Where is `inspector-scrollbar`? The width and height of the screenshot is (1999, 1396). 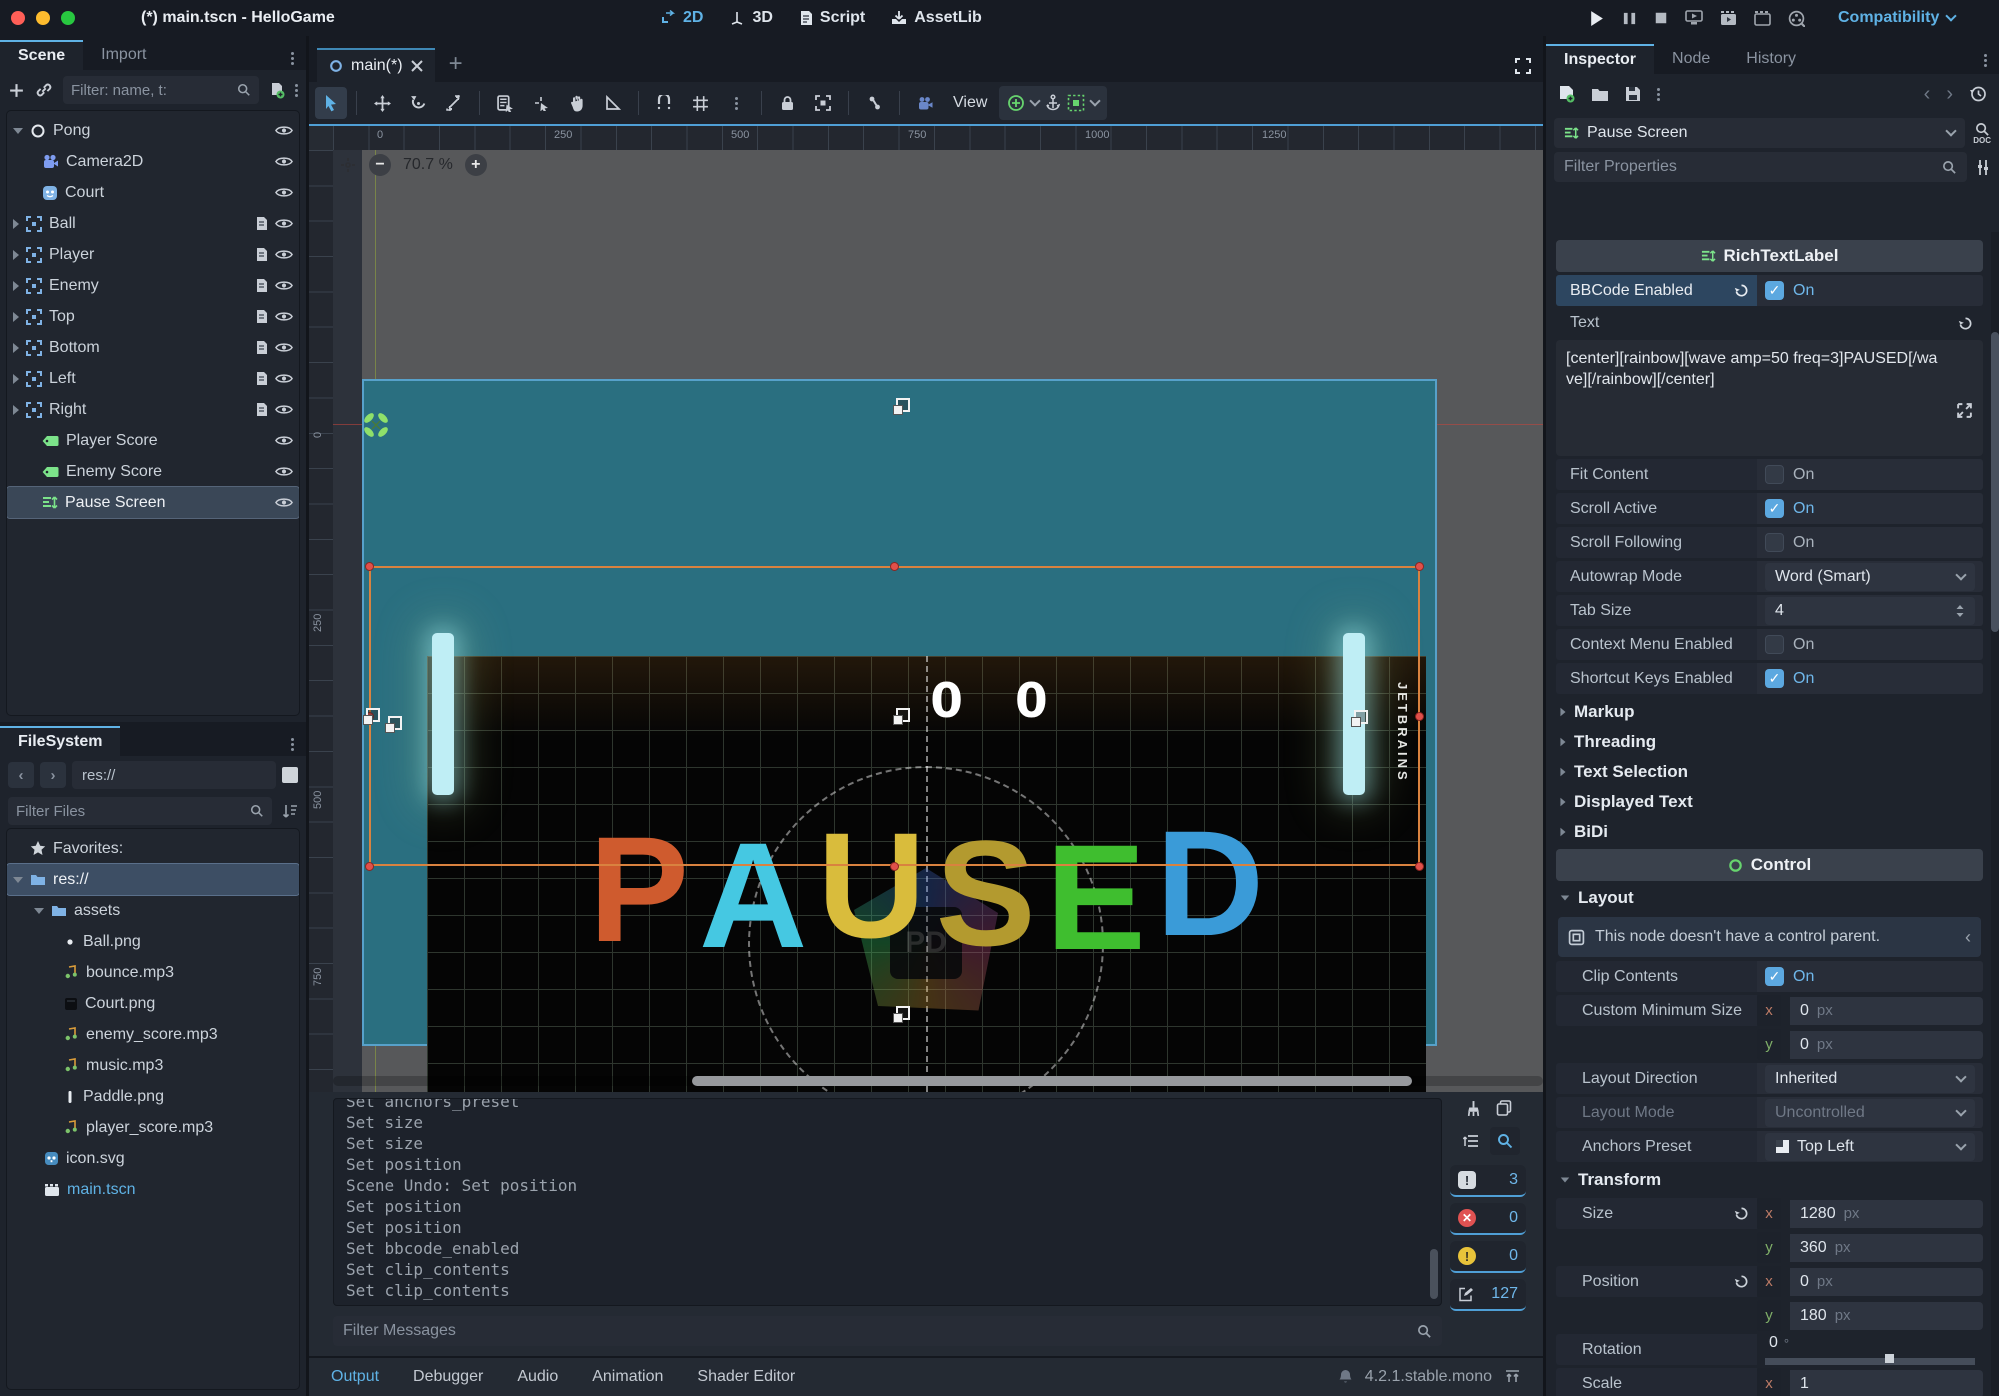
inspector-scrollbar is located at coordinates (1995, 814).